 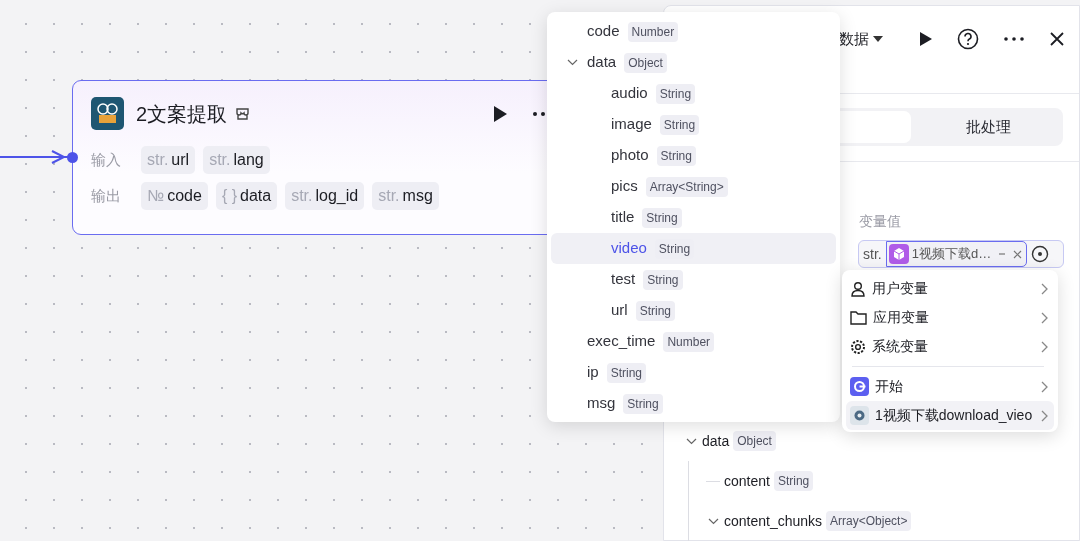 What do you see at coordinates (950, 288) in the screenshot?
I see `menu-item: 用户变量` at bounding box center [950, 288].